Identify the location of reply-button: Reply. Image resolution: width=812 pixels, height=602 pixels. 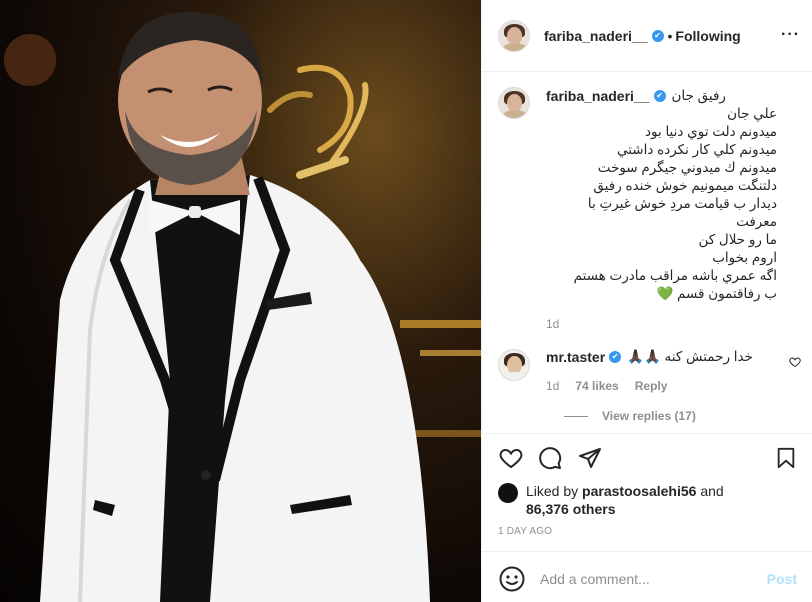
(651, 386).